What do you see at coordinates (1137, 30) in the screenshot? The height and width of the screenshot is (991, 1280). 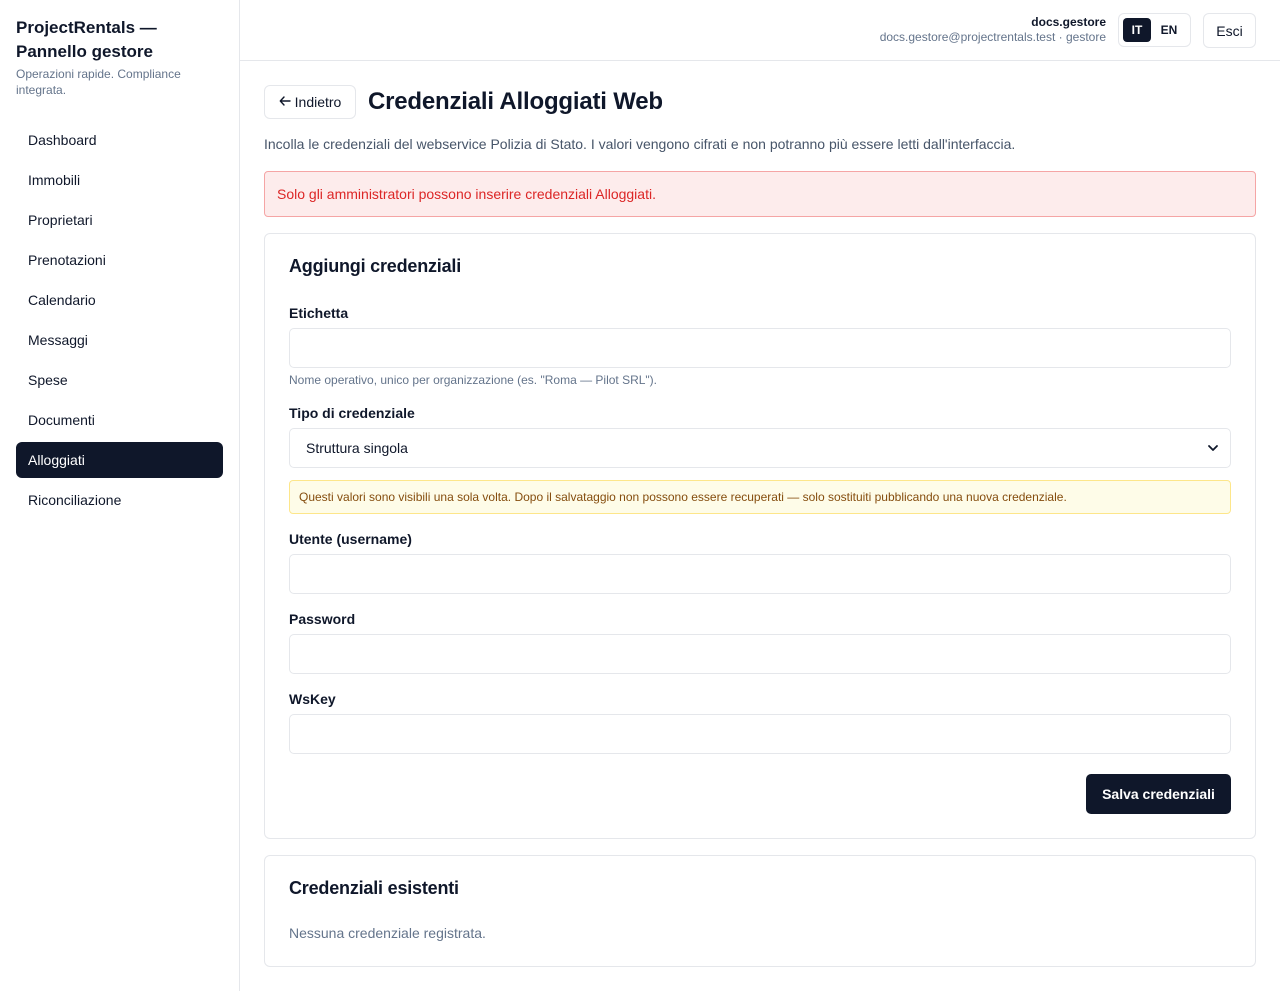 I see `language-it-button: IT` at bounding box center [1137, 30].